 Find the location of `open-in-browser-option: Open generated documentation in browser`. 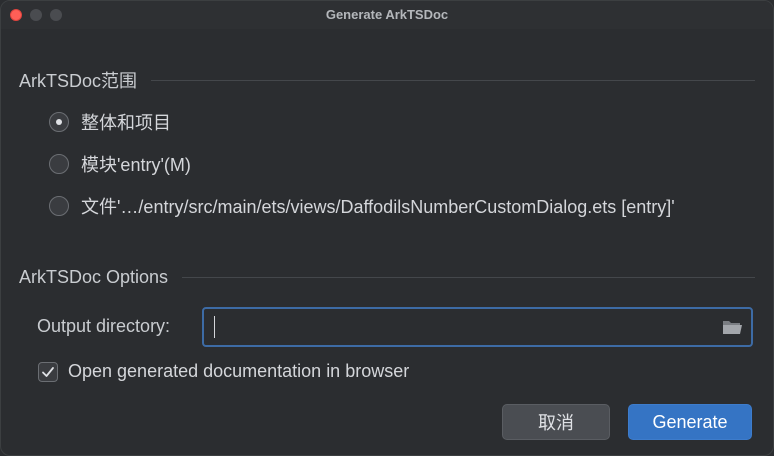

open-in-browser-option: Open generated documentation in browser is located at coordinates (223, 371).